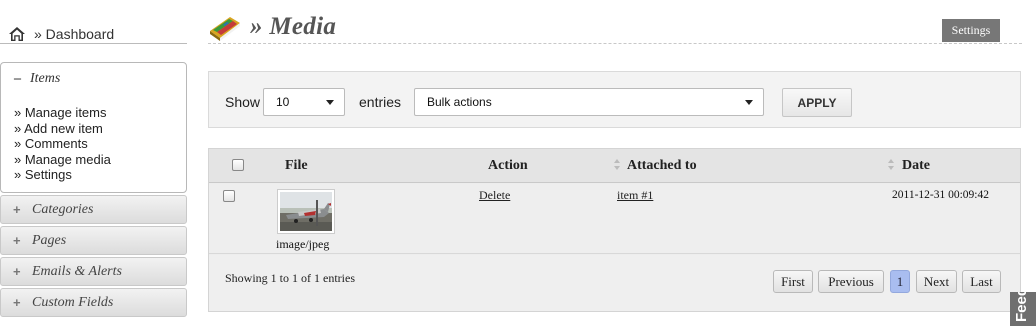 The height and width of the screenshot is (326, 1036). What do you see at coordinates (290, 278) in the screenshot?
I see `entries-summary: Showing 1 to 1 of 1 entries` at bounding box center [290, 278].